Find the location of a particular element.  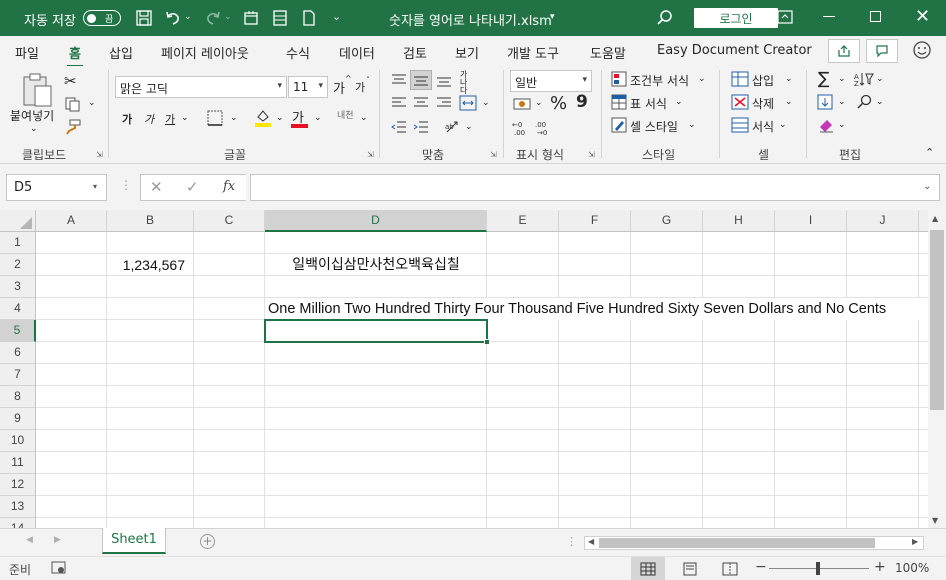

next-sheet-icon: ▶ is located at coordinates (57, 540).